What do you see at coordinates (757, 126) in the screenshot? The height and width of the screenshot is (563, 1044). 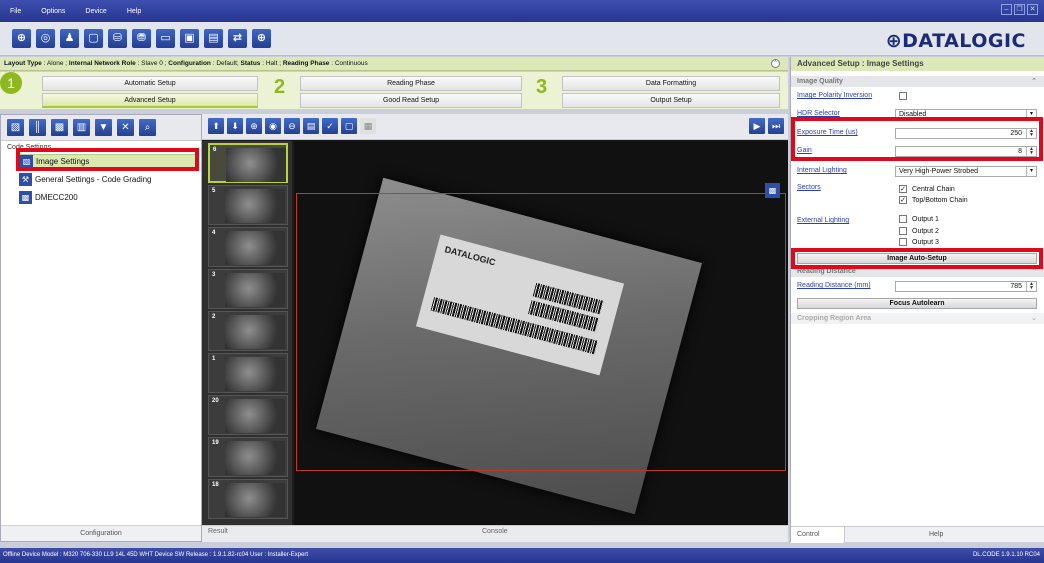 I see `play-icon: ▶` at bounding box center [757, 126].